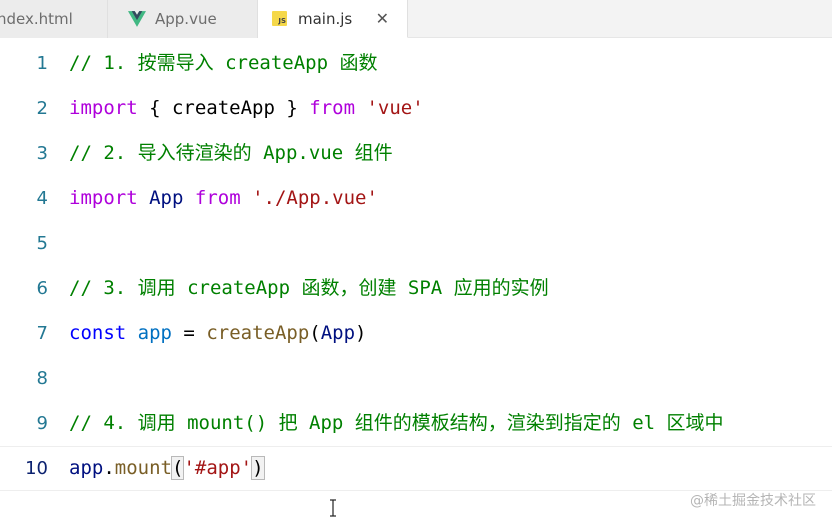  Describe the element at coordinates (416, 243) in the screenshot. I see `code-line: 5` at that location.